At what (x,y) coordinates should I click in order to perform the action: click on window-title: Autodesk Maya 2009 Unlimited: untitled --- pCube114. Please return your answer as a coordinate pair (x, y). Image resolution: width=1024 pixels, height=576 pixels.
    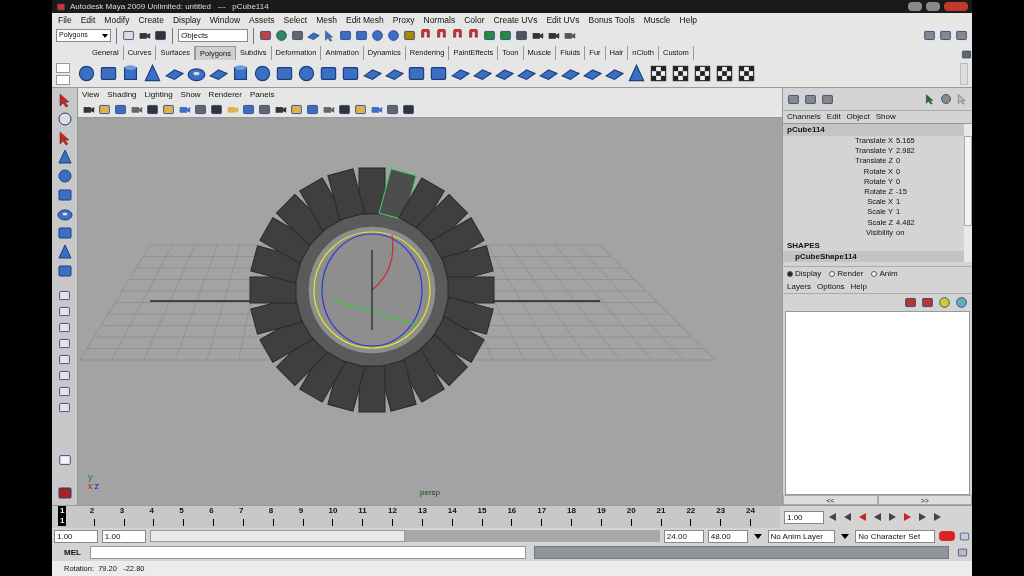
    Looking at the image, I should click on (169, 6).